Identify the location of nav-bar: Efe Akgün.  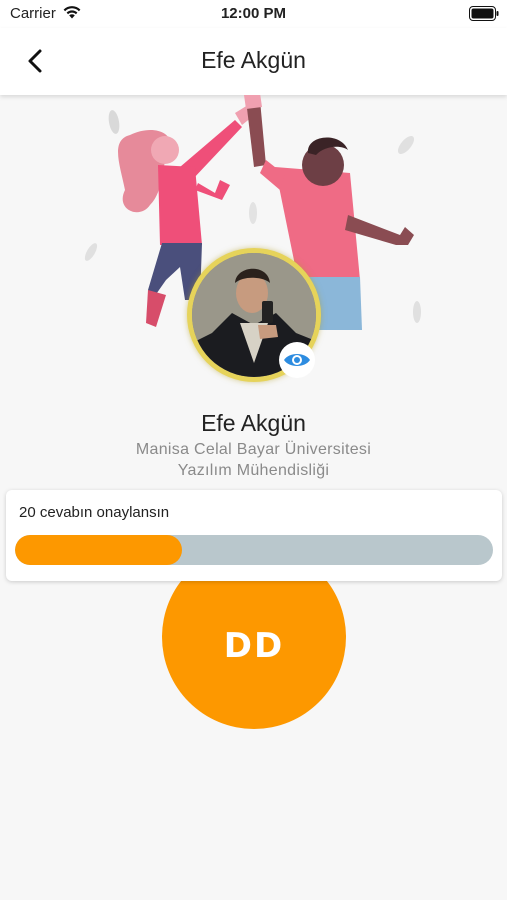
(253, 61).